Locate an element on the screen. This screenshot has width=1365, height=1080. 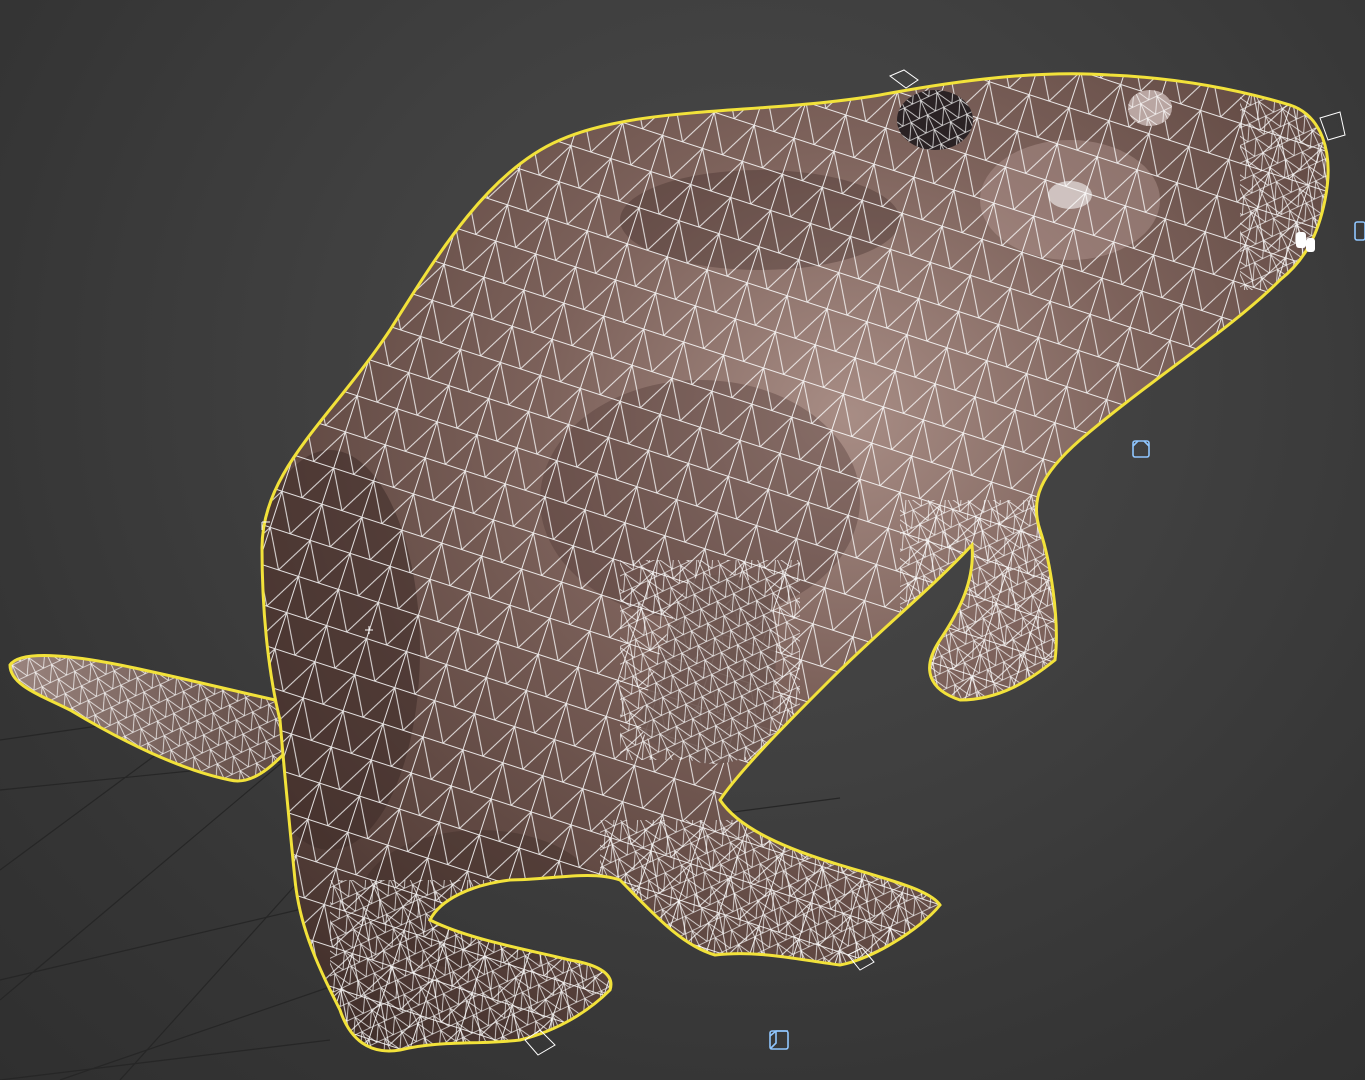
beaver-nose is located at coordinates (1150, 108).